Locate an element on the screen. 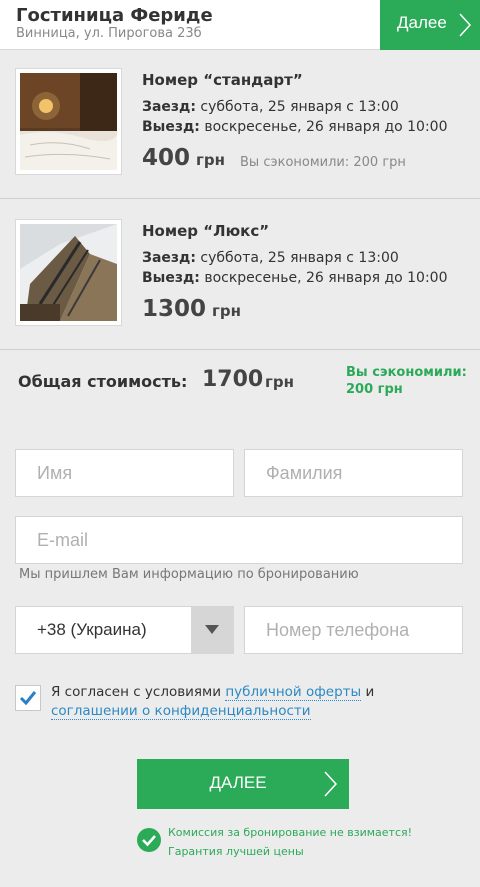  price-value: 1300 is located at coordinates (174, 309).